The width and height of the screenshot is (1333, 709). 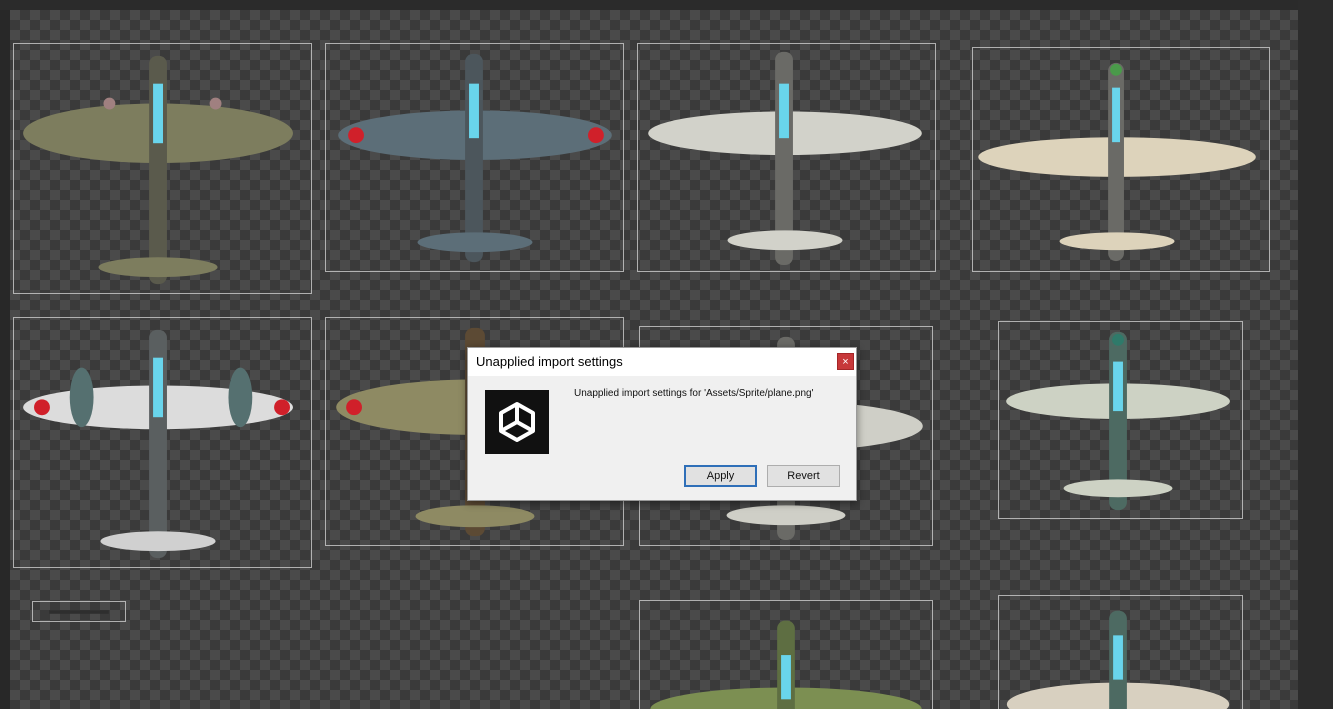 I want to click on dialog-titlebar: Unapplied import settings ×, so click(x=662, y=362).